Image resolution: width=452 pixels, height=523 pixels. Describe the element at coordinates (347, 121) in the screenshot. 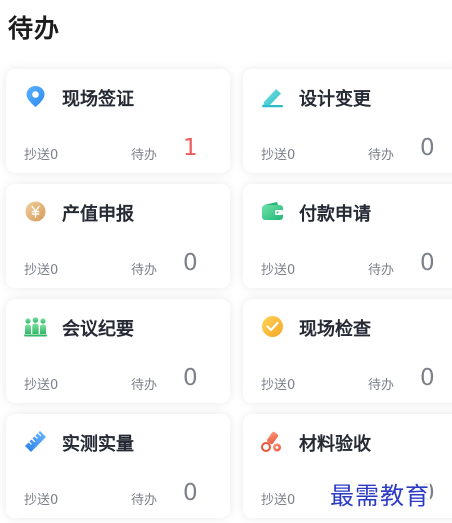

I see `card-design-change: 设计变更 抄送0 待办 0` at that location.